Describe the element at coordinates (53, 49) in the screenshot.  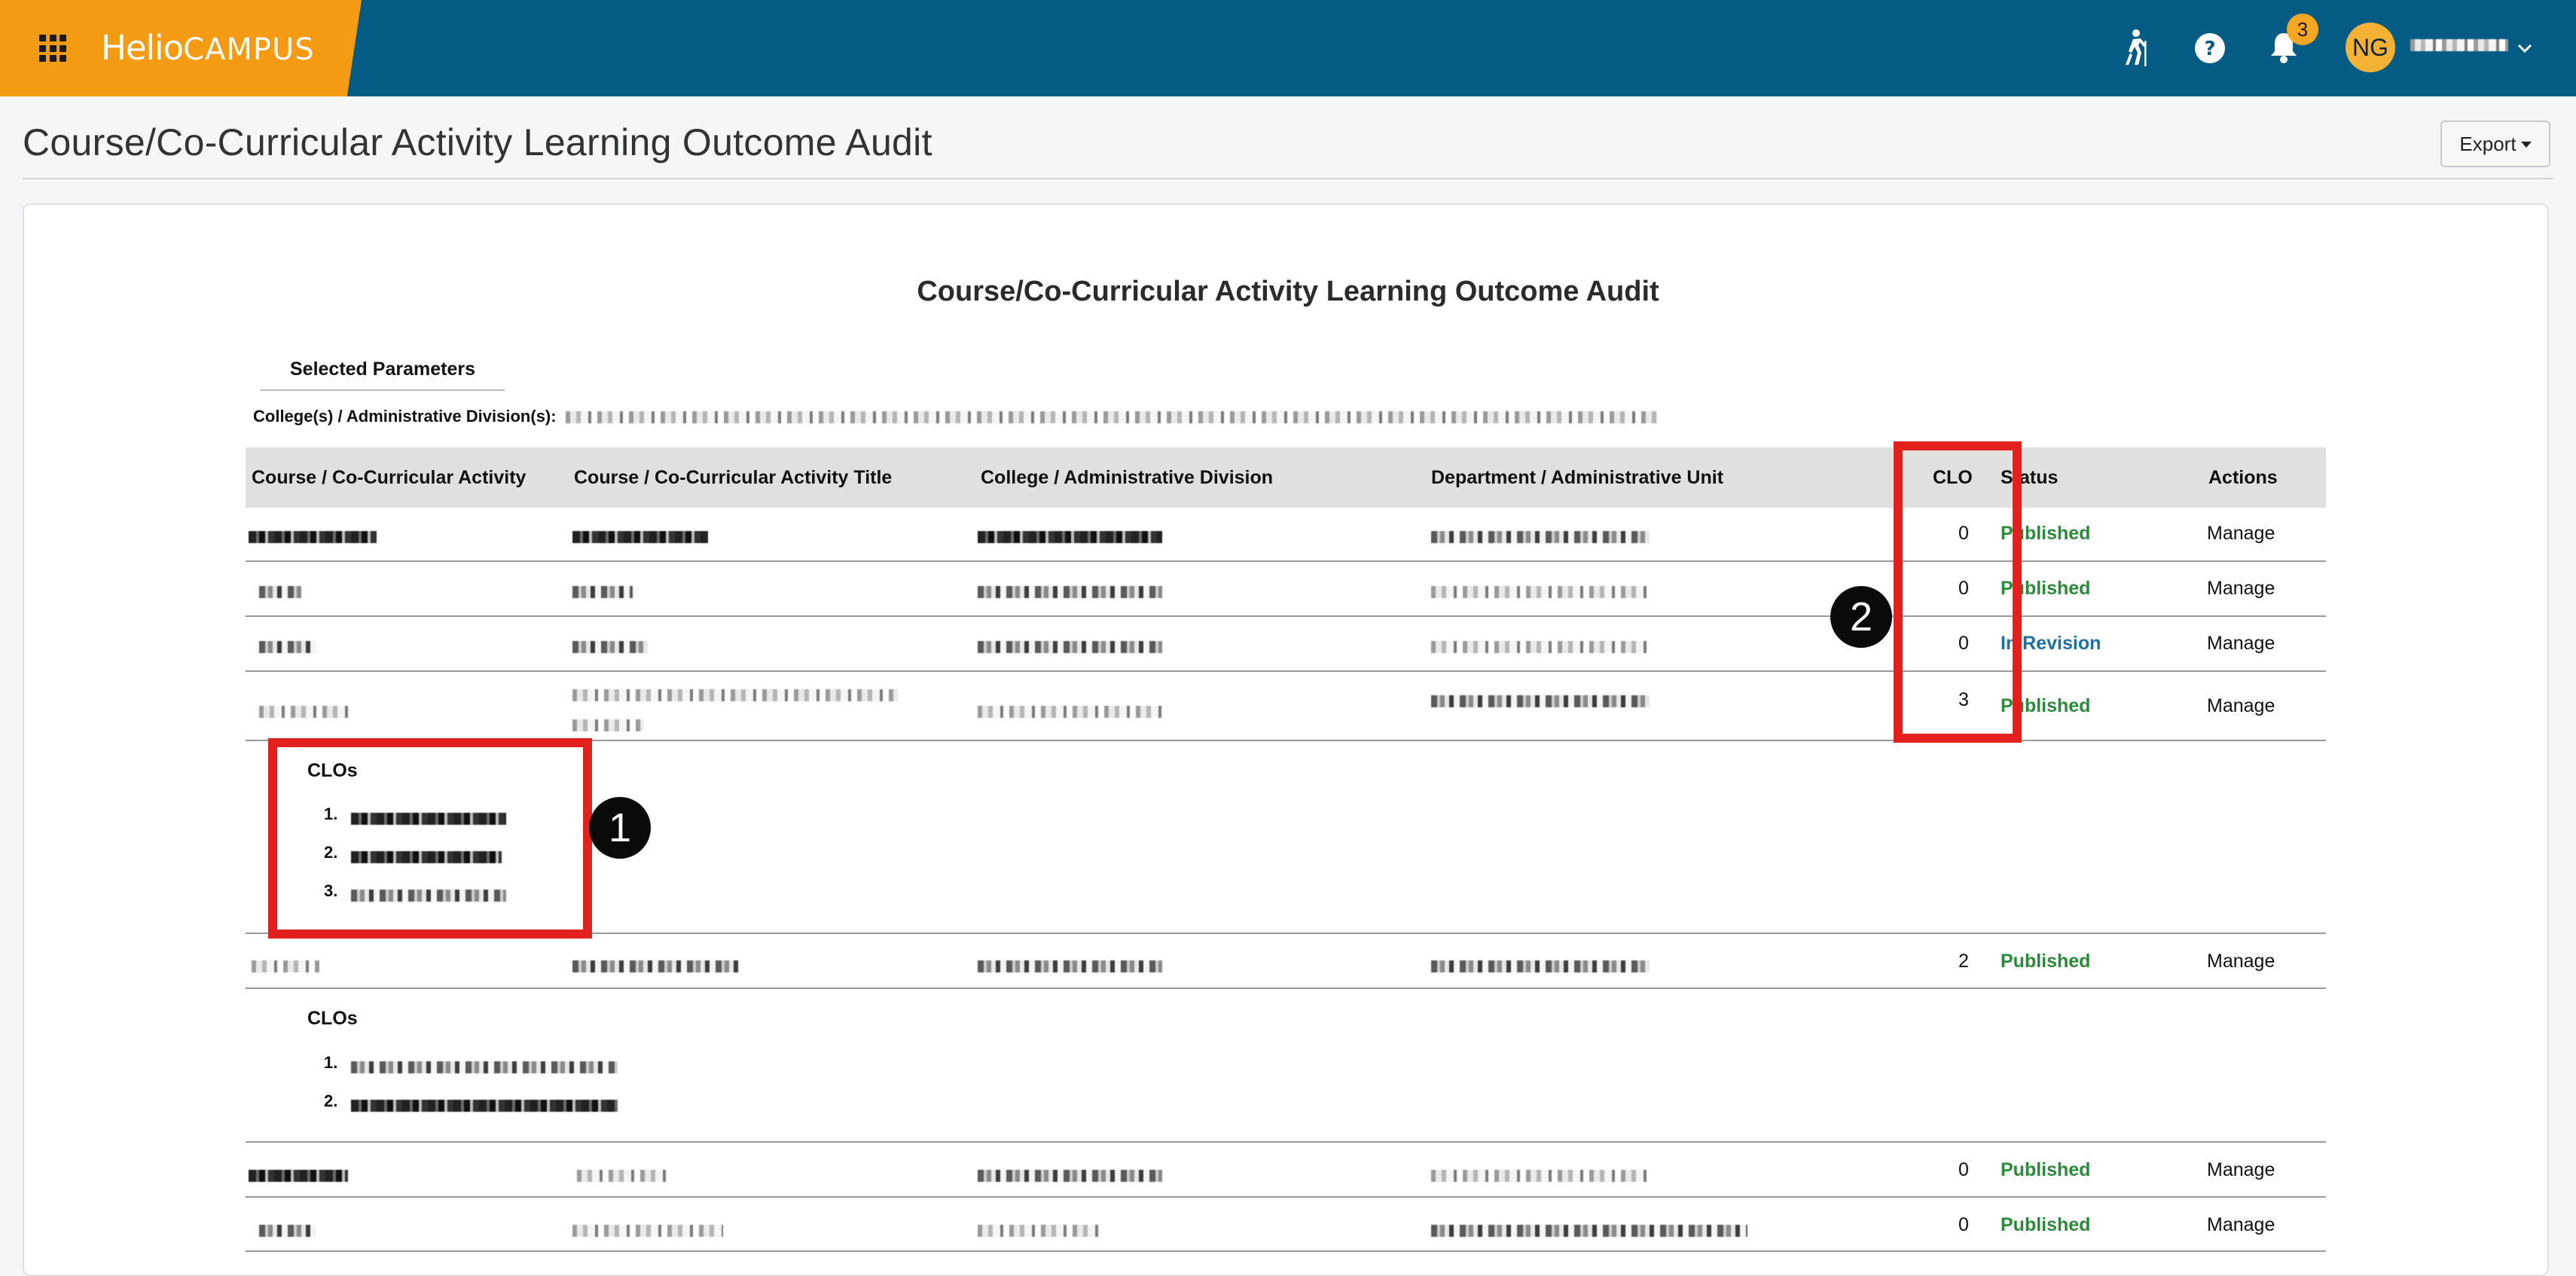
I see `apps-grid-icon` at that location.